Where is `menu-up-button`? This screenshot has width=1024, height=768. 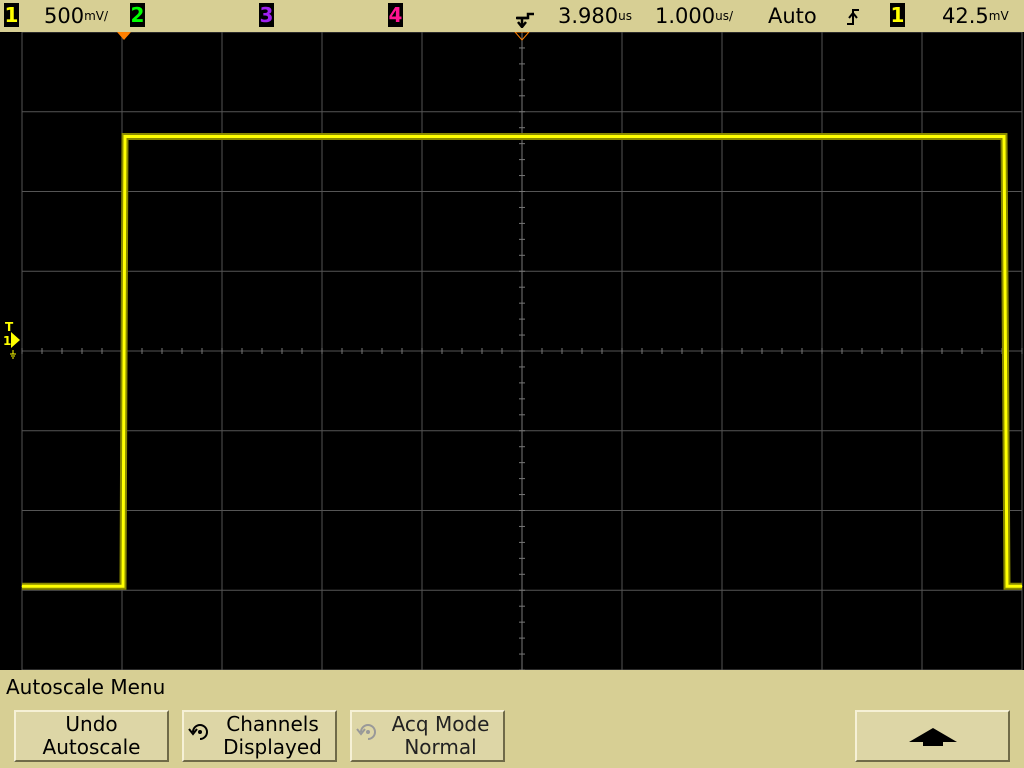
menu-up-button is located at coordinates (932, 736).